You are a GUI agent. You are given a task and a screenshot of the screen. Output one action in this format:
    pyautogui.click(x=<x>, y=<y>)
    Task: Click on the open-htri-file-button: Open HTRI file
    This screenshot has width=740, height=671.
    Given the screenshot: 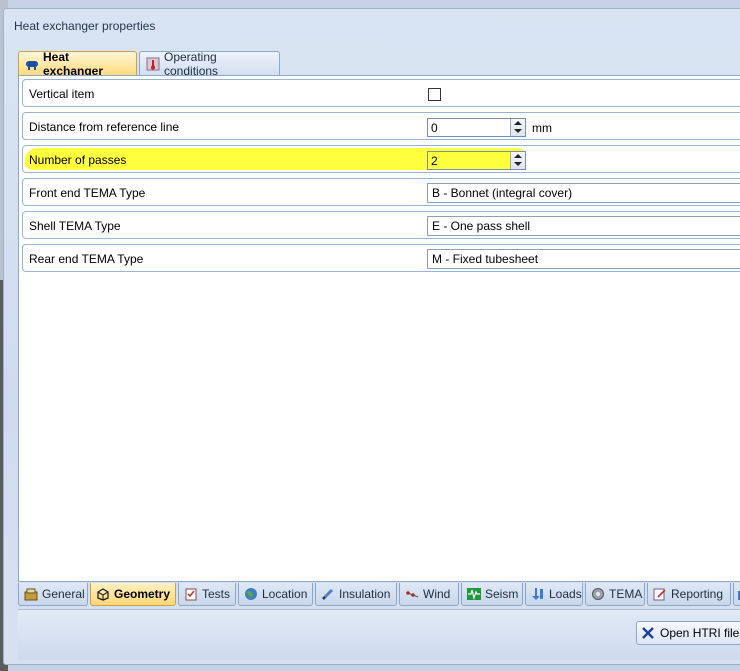 What is the action you would take?
    pyautogui.click(x=688, y=633)
    